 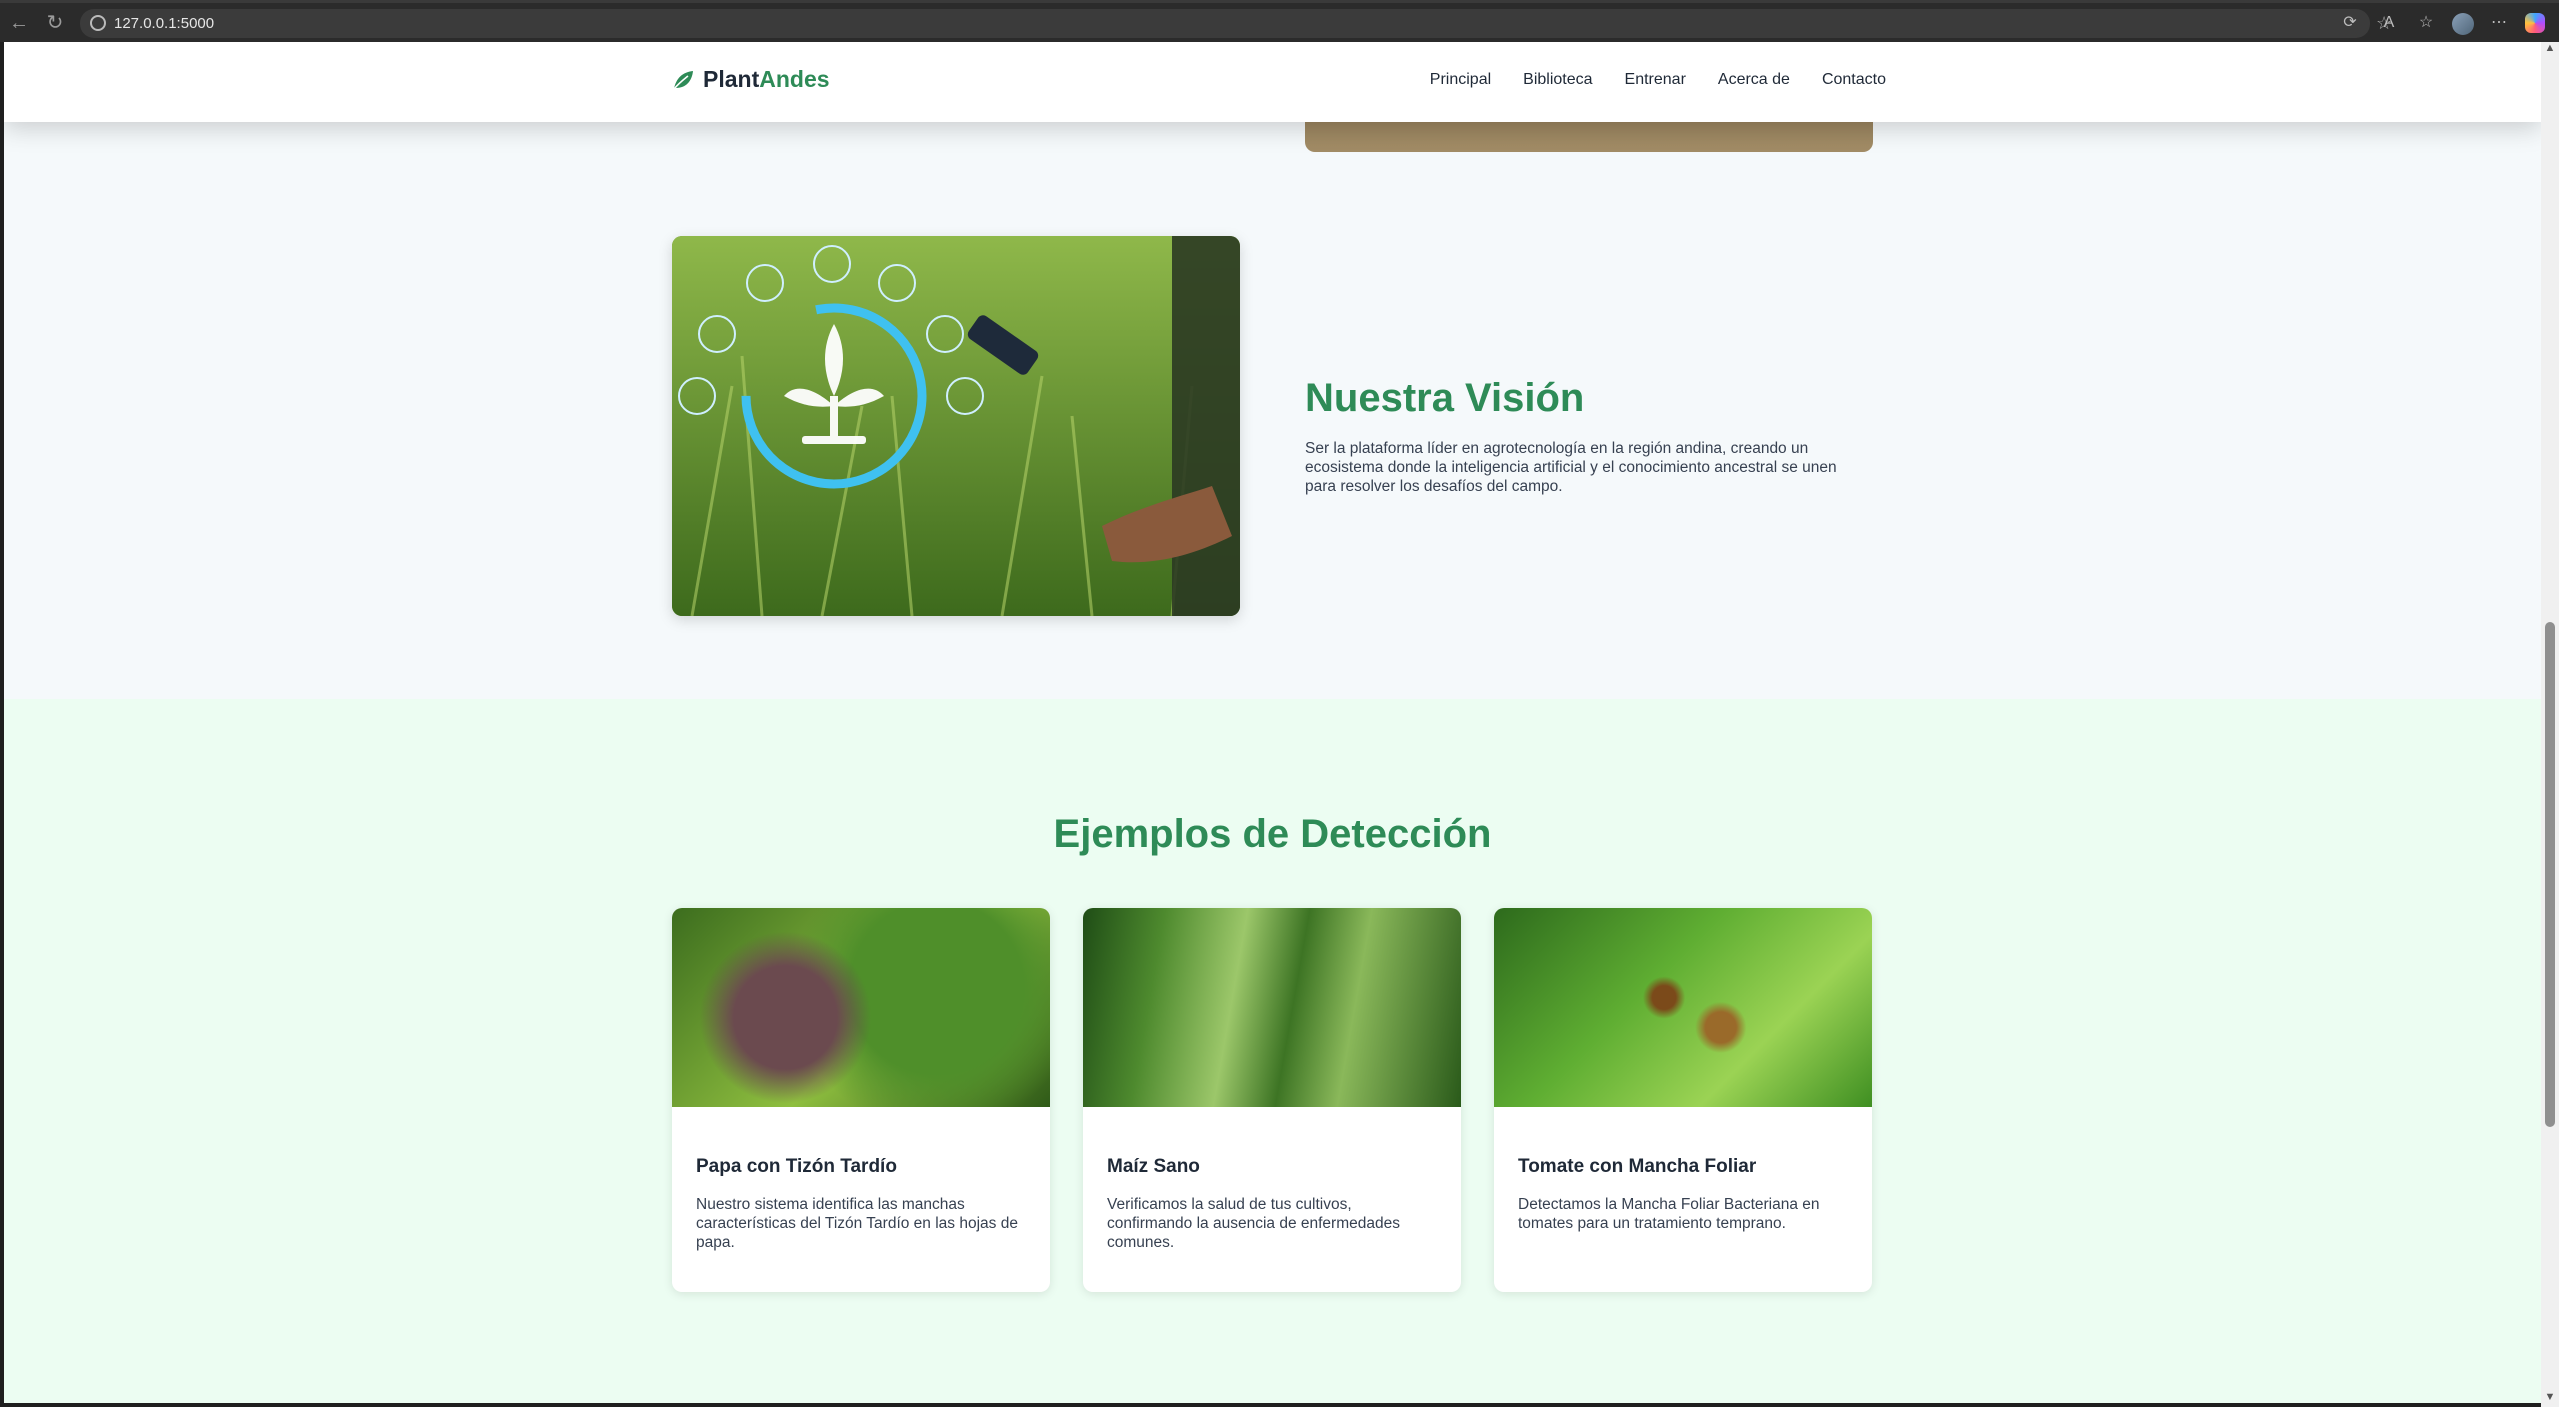 I want to click on nav-link-entrenar: Entrenar, so click(x=1655, y=80).